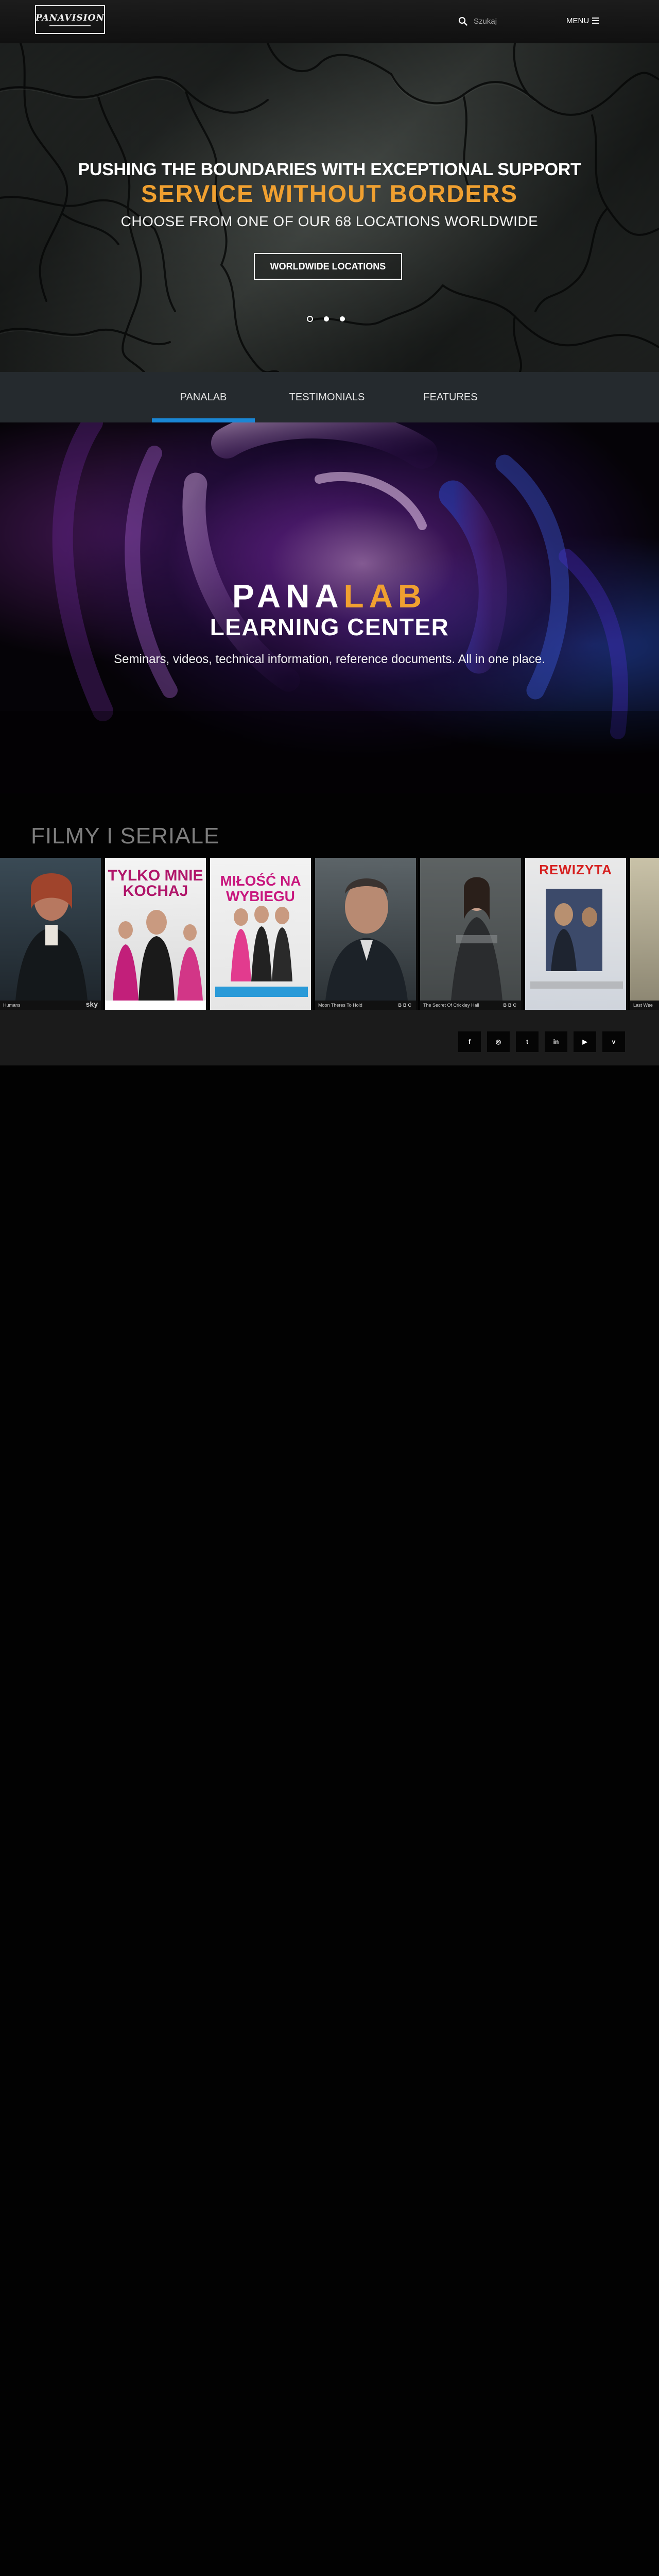  Describe the element at coordinates (645, 1005) in the screenshot. I see `poster-caption: Last Wee` at that location.